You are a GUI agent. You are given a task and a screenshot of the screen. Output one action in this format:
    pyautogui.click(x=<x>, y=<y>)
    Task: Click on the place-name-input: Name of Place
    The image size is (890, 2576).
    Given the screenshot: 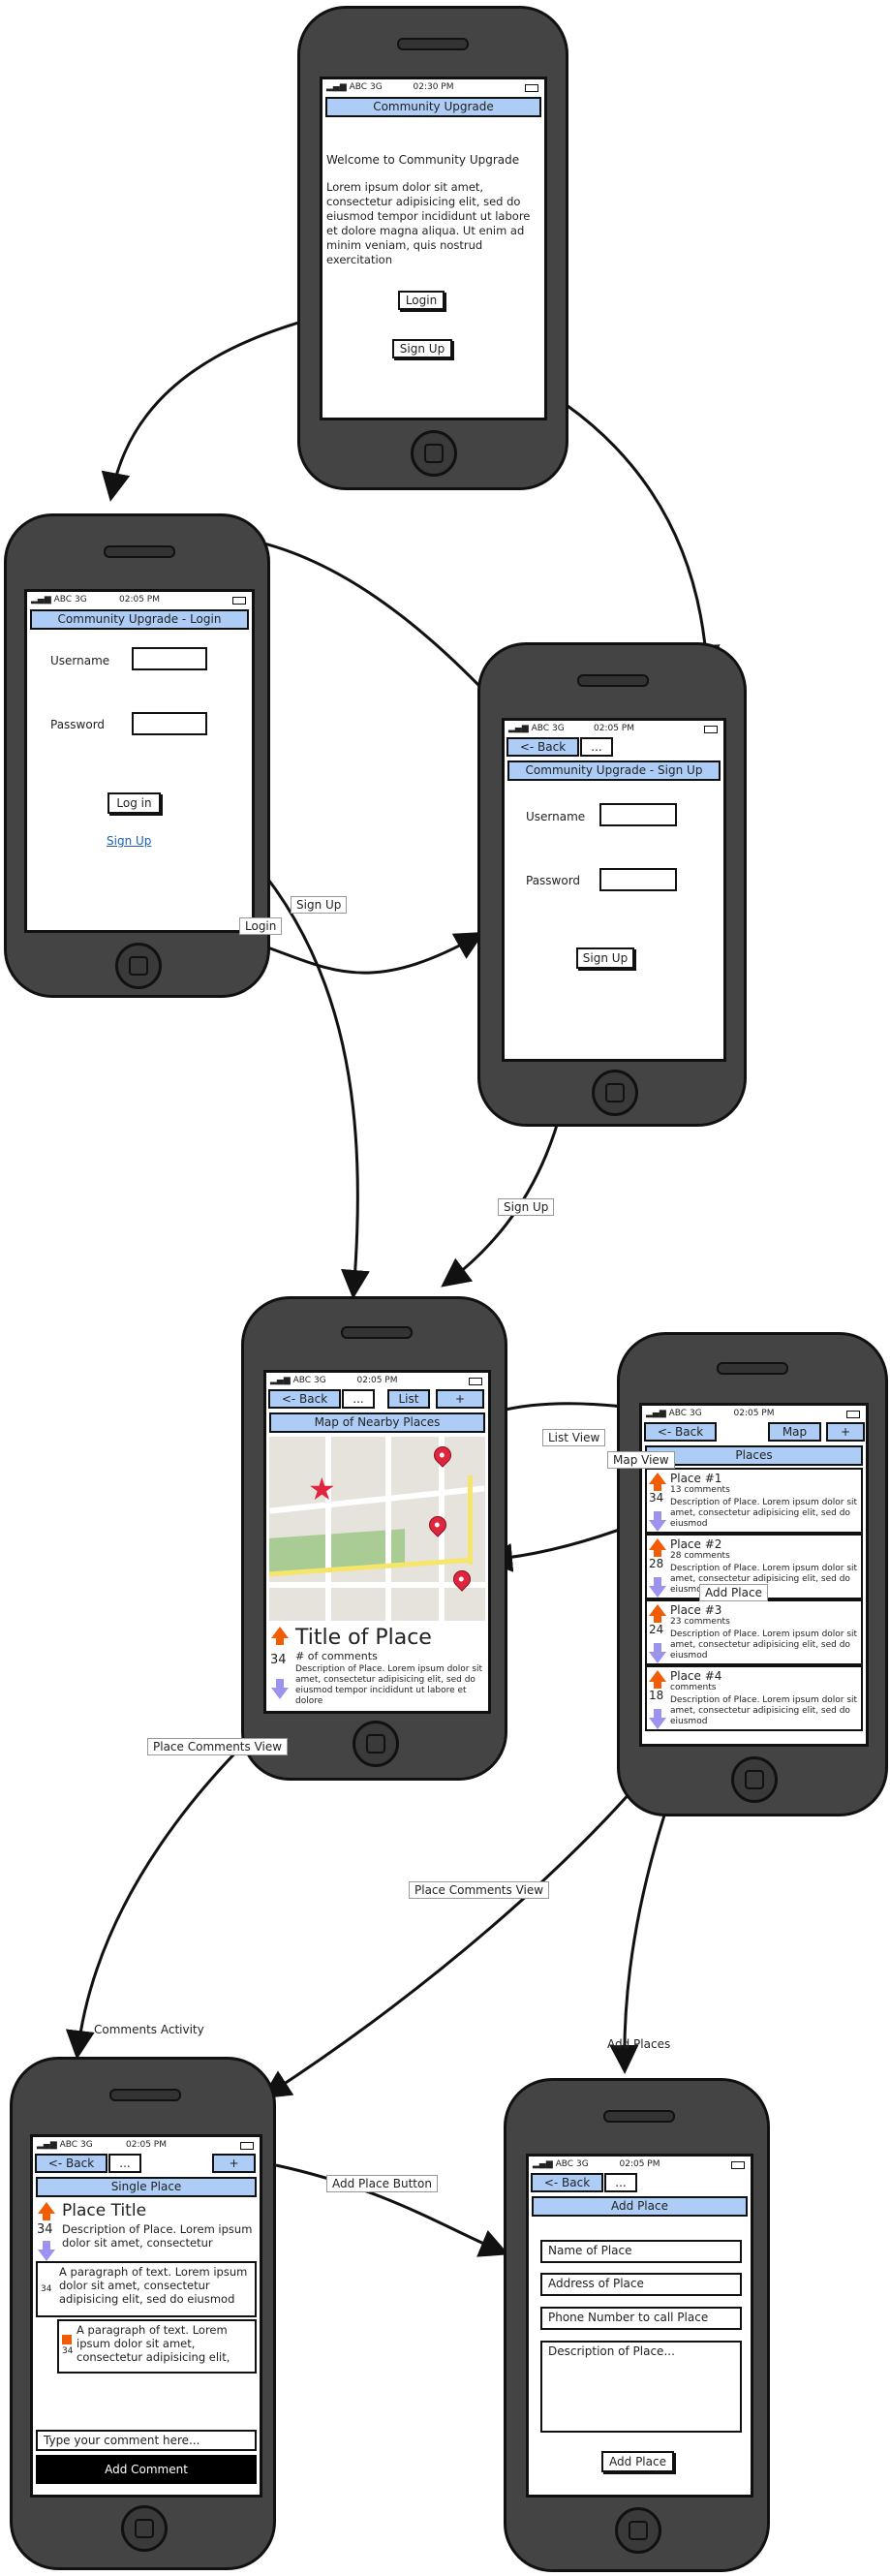 What is the action you would take?
    pyautogui.click(x=641, y=2251)
    